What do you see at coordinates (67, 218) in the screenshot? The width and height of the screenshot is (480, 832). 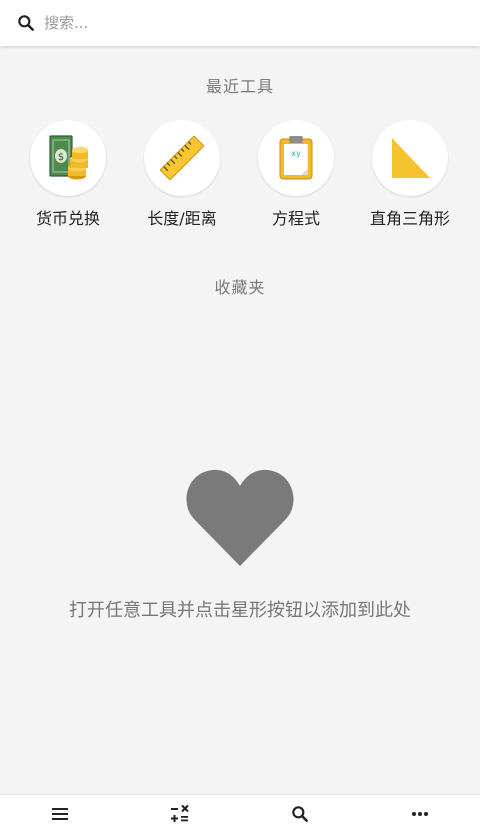 I see `tool-label: 货币兑换` at bounding box center [67, 218].